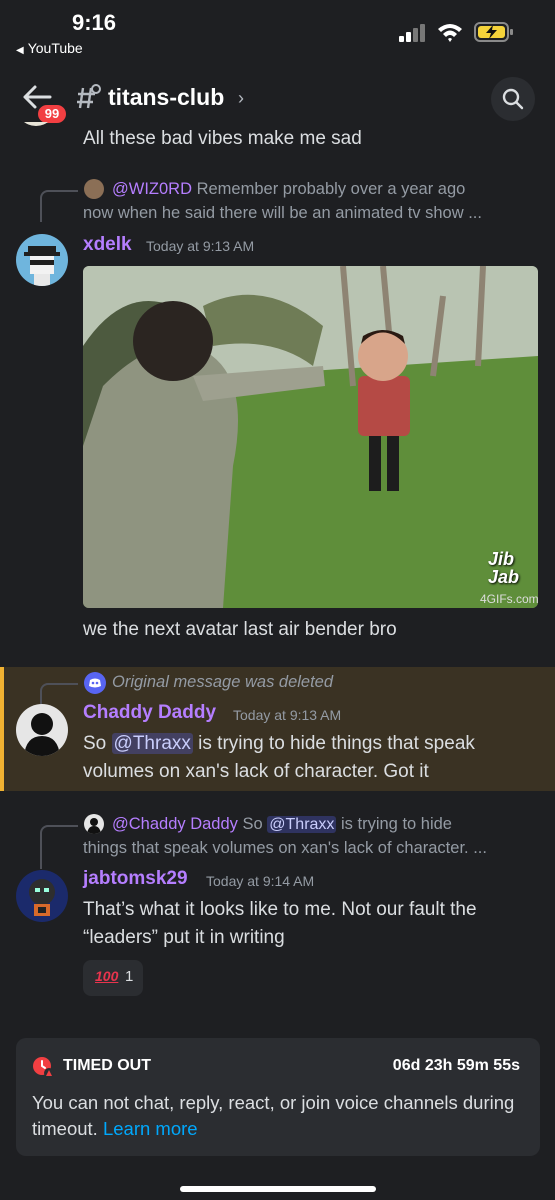 Image resolution: width=555 pixels, height=1200 pixels. What do you see at coordinates (331, 189) in the screenshot?
I see `reply-snippet: Remember probably over a year ago` at bounding box center [331, 189].